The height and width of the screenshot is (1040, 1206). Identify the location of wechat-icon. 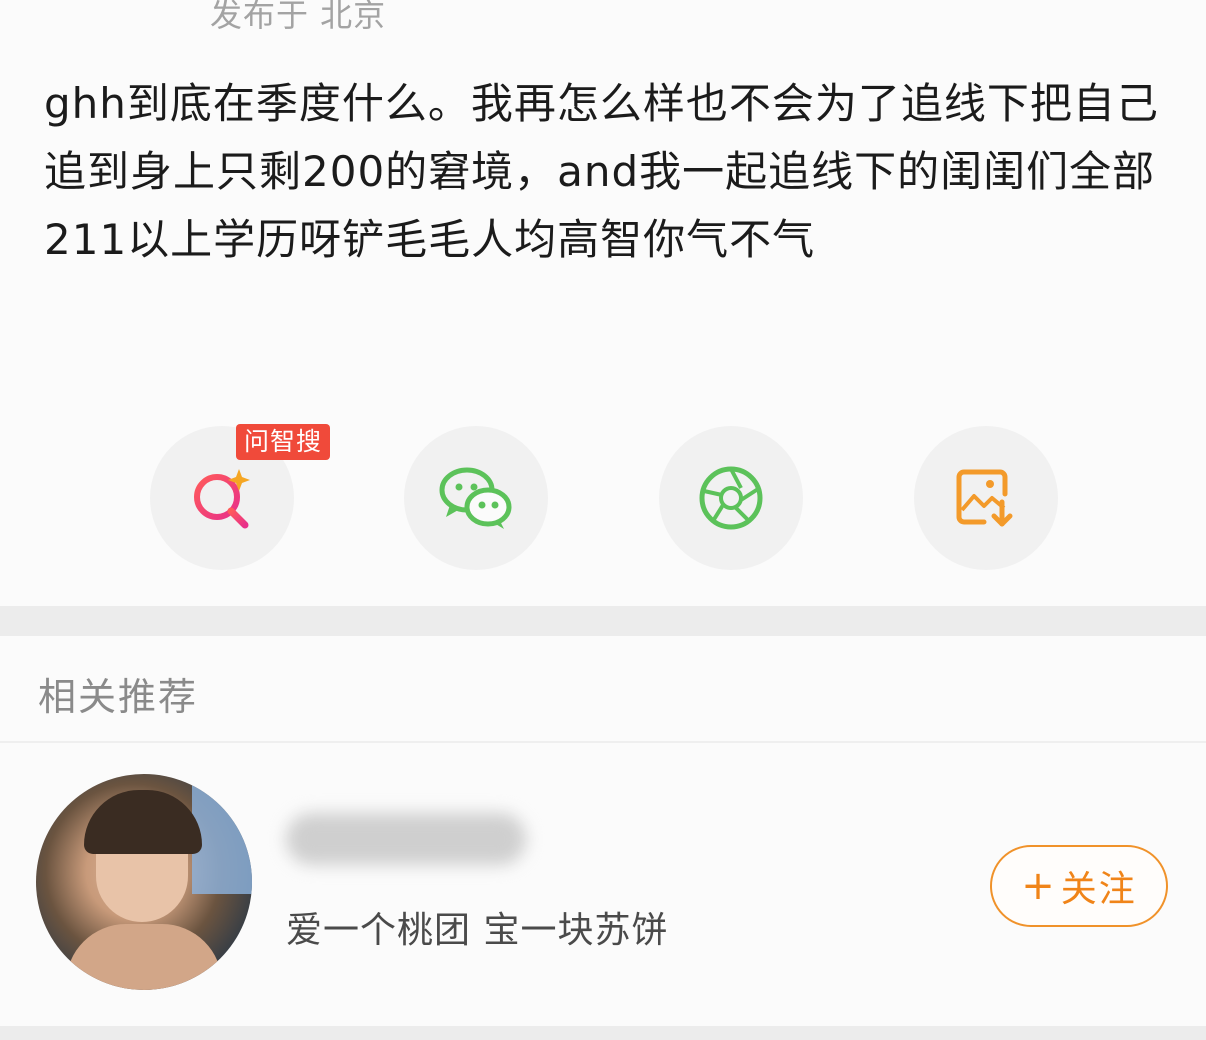
(475, 498).